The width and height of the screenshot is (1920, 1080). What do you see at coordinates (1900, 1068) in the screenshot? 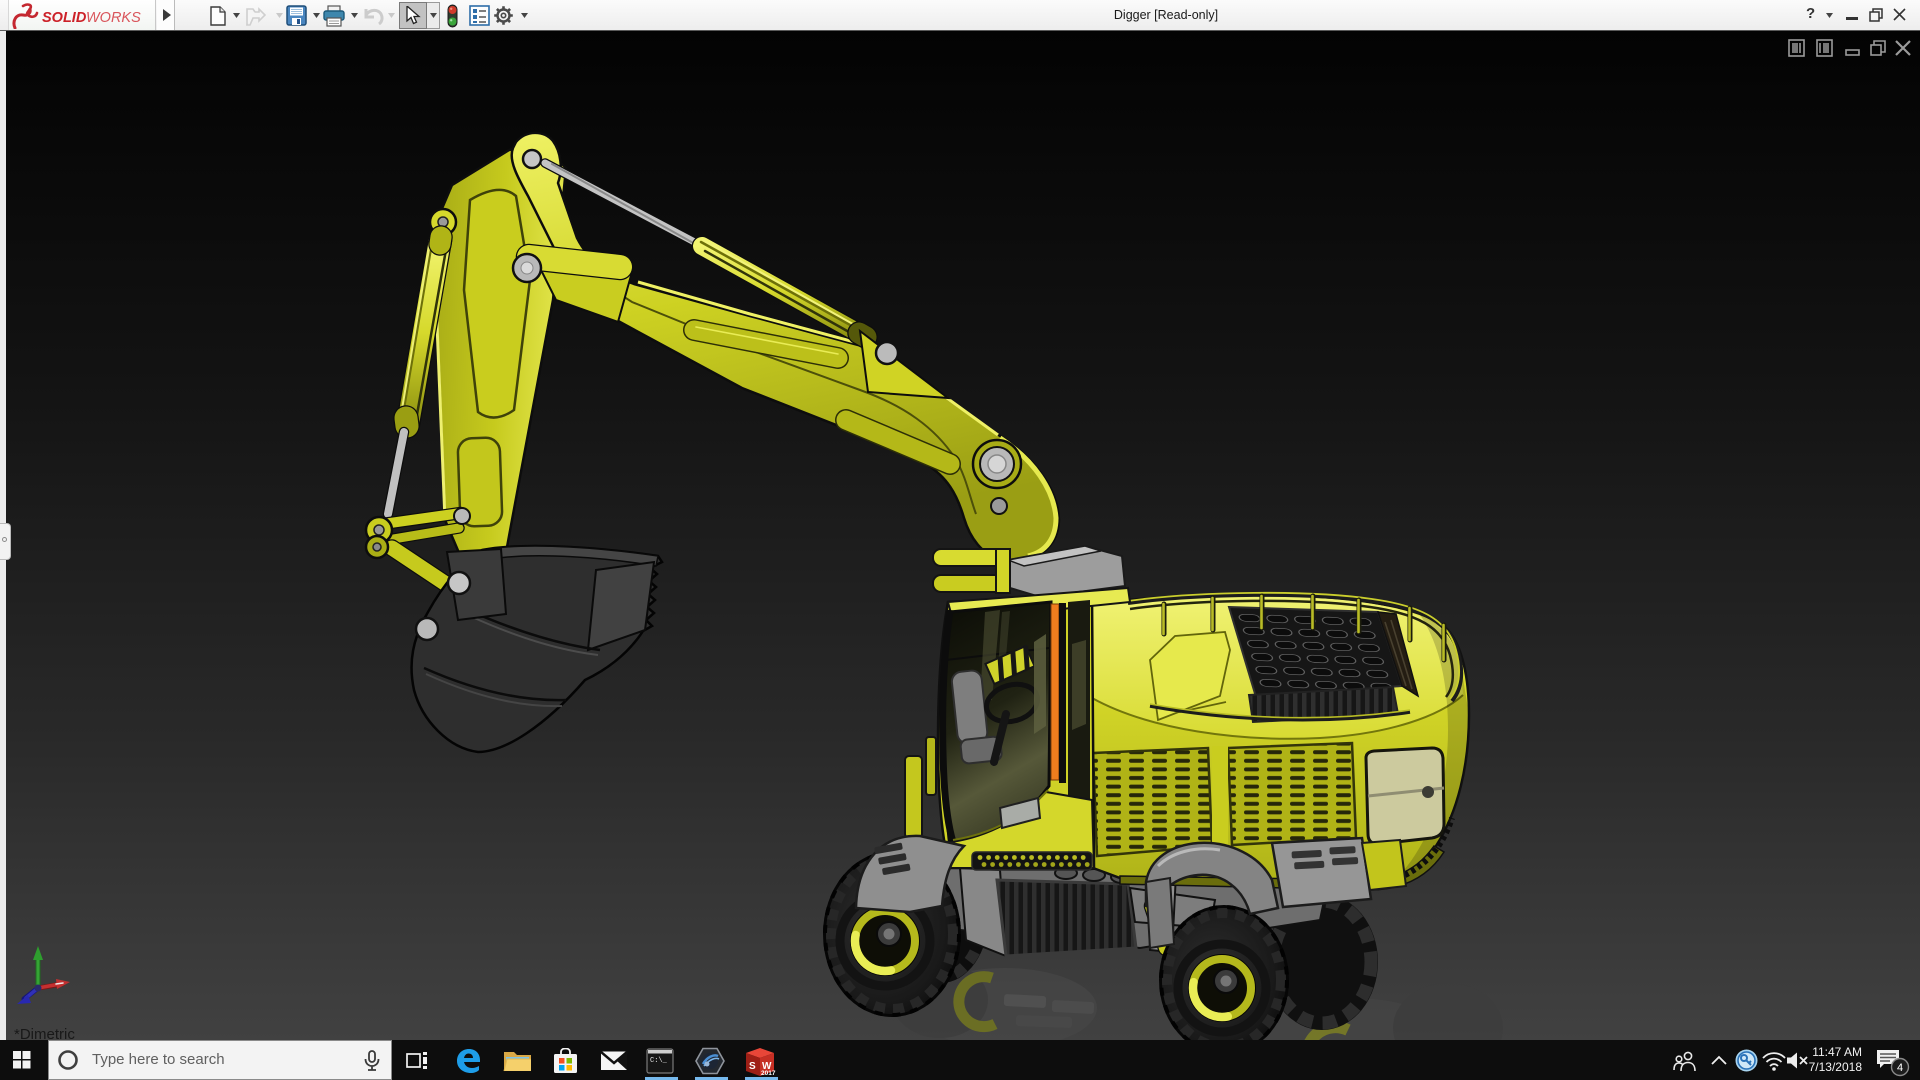
I see `svg-text: 4` at bounding box center [1900, 1068].